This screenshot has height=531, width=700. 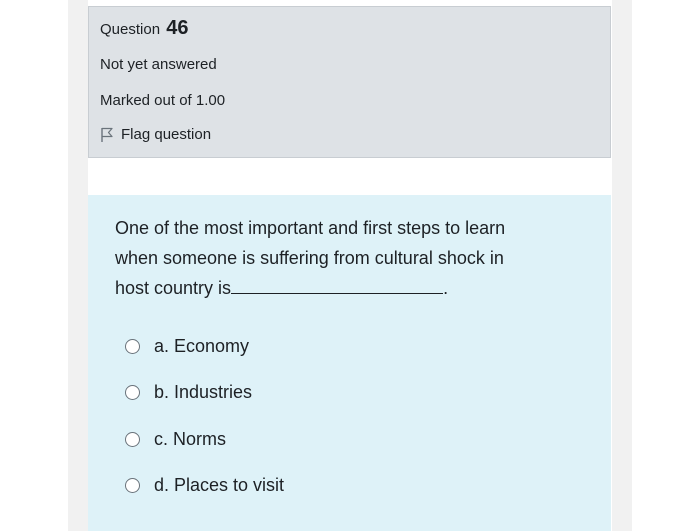 I want to click on prompt-line-3-prefix: host country is, so click(x=173, y=288).